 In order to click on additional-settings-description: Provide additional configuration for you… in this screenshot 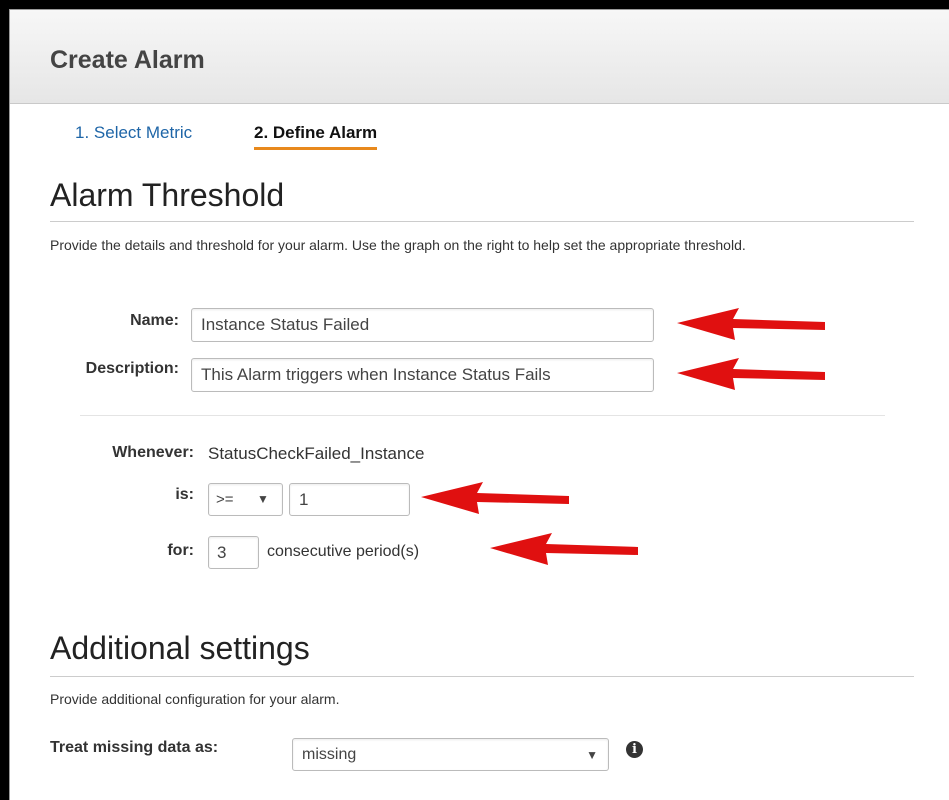, I will do `click(195, 699)`.